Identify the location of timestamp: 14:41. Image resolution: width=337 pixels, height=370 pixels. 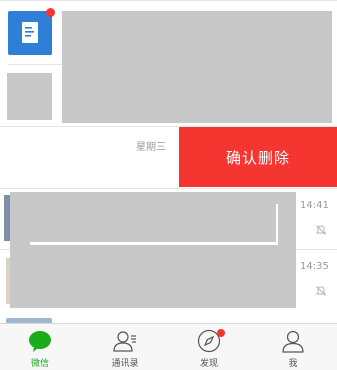
(314, 205).